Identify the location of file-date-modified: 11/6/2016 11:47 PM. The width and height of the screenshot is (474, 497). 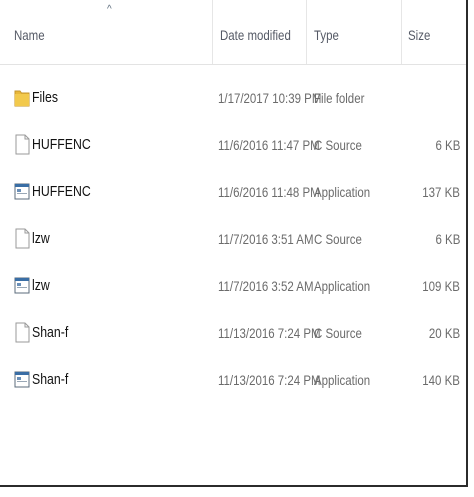
(269, 145).